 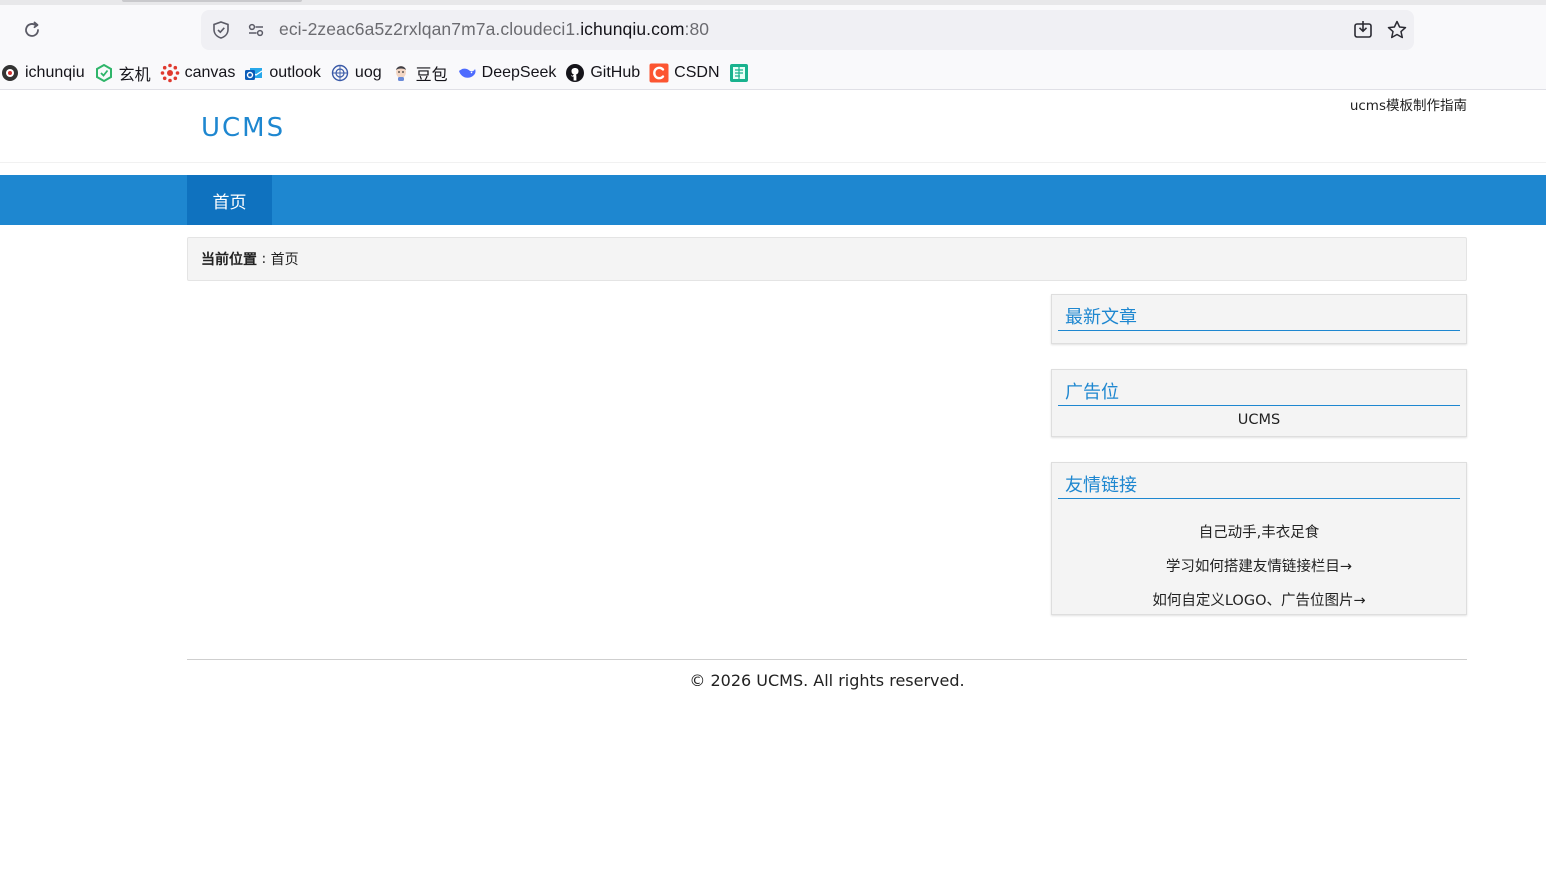 What do you see at coordinates (1259, 393) in the screenshot?
I see `ad-panel-title: 广告位` at bounding box center [1259, 393].